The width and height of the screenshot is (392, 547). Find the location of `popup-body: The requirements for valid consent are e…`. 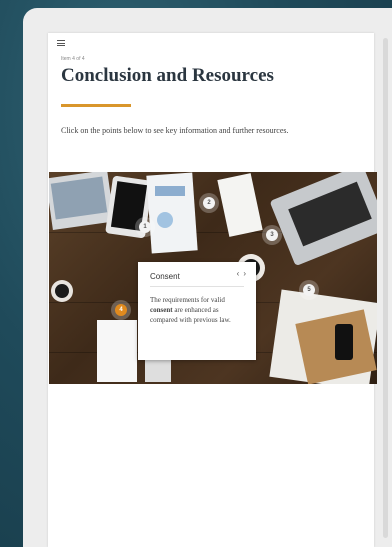

popup-body: The requirements for valid consent are e… is located at coordinates (198, 310).